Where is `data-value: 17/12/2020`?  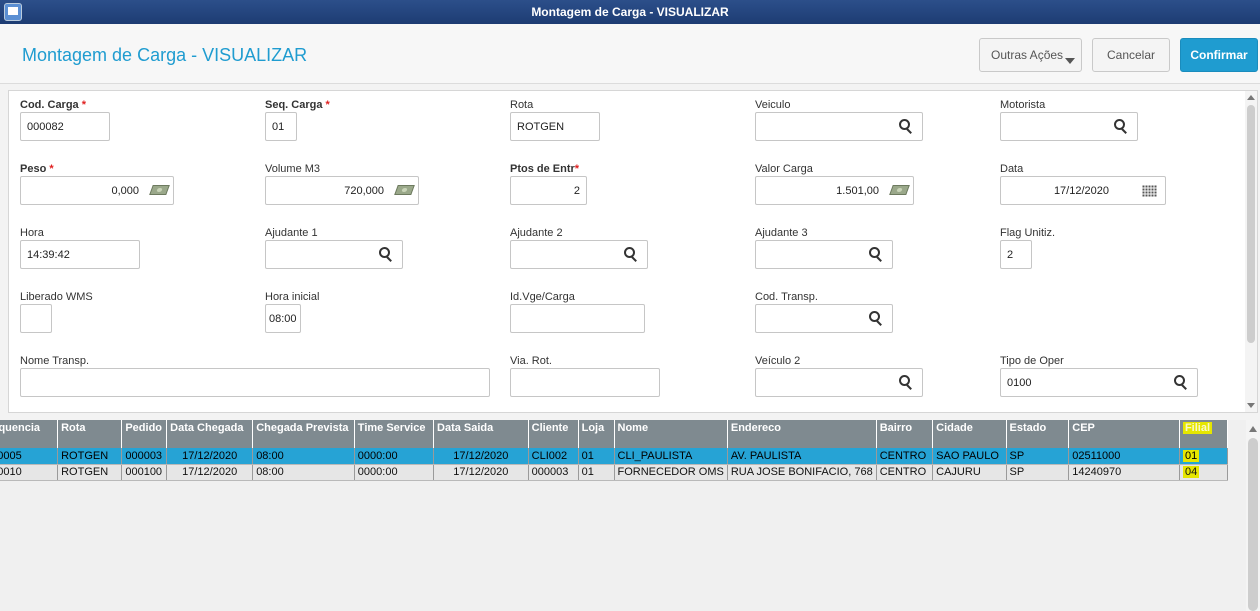 data-value: 17/12/2020 is located at coordinates (1081, 190).